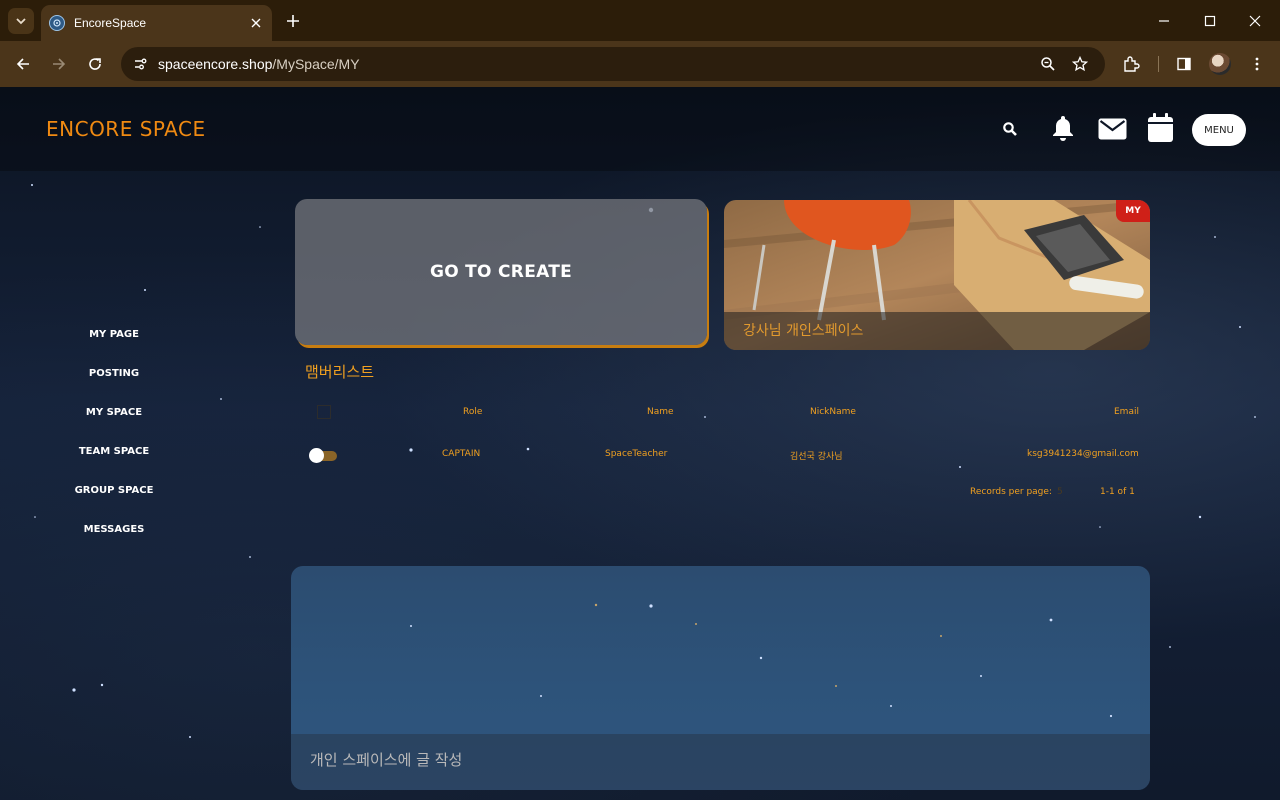 Image resolution: width=1280 pixels, height=800 pixels. What do you see at coordinates (472, 412) in the screenshot?
I see `column-header-role: Role` at bounding box center [472, 412].